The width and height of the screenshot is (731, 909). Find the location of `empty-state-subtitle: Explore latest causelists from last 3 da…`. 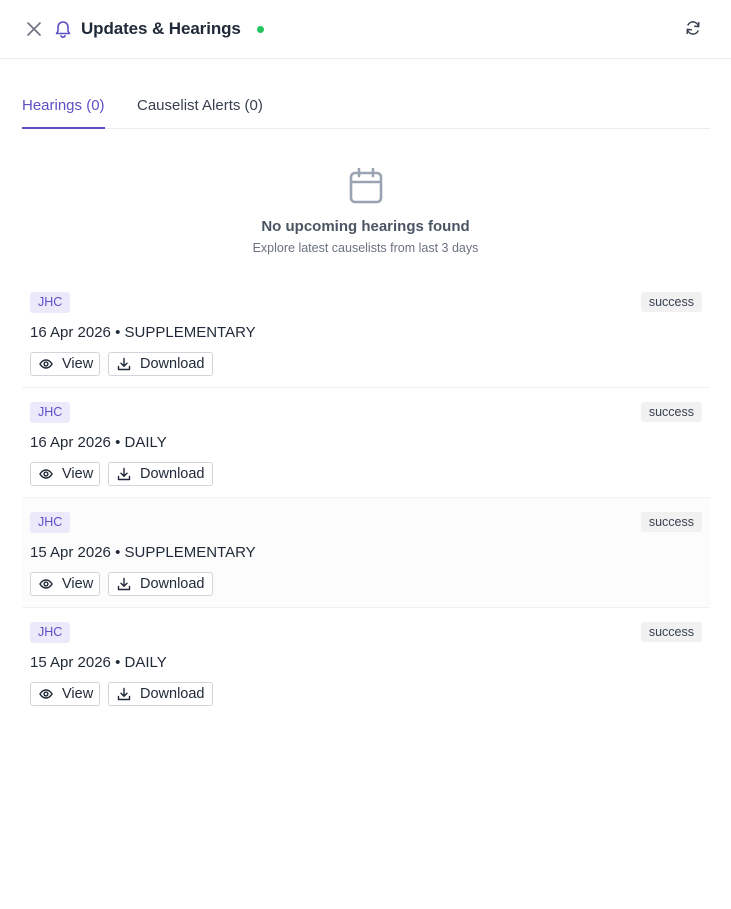

empty-state-subtitle: Explore latest causelists from last 3 da… is located at coordinates (365, 248).